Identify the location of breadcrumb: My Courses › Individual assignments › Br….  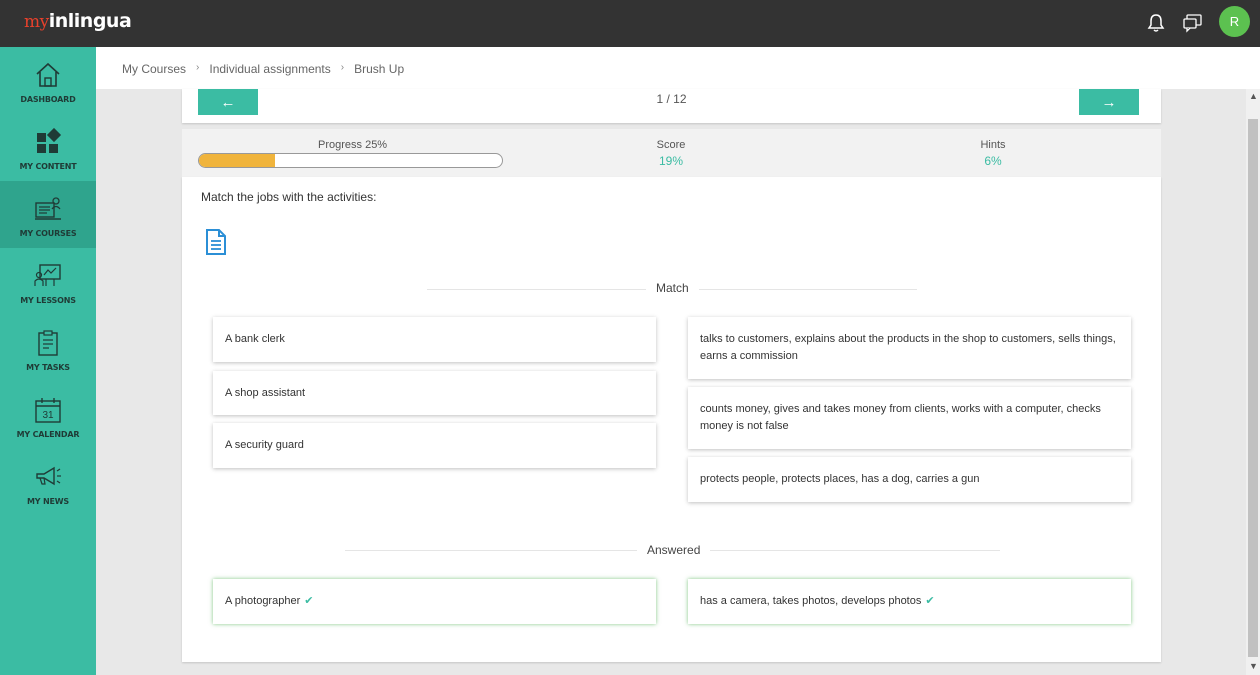
(263, 69).